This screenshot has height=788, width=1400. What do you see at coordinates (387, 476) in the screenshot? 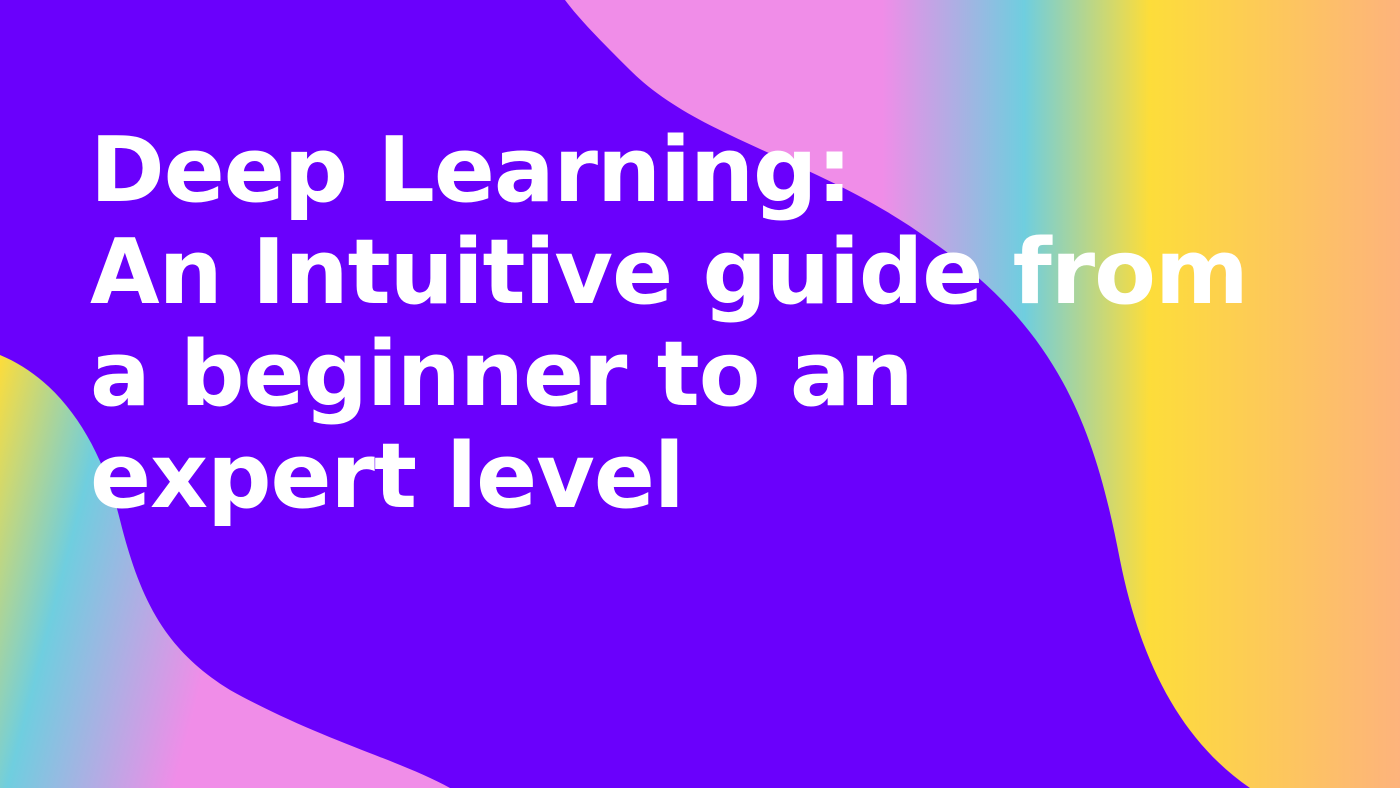
I see `title-line: expert level` at bounding box center [387, 476].